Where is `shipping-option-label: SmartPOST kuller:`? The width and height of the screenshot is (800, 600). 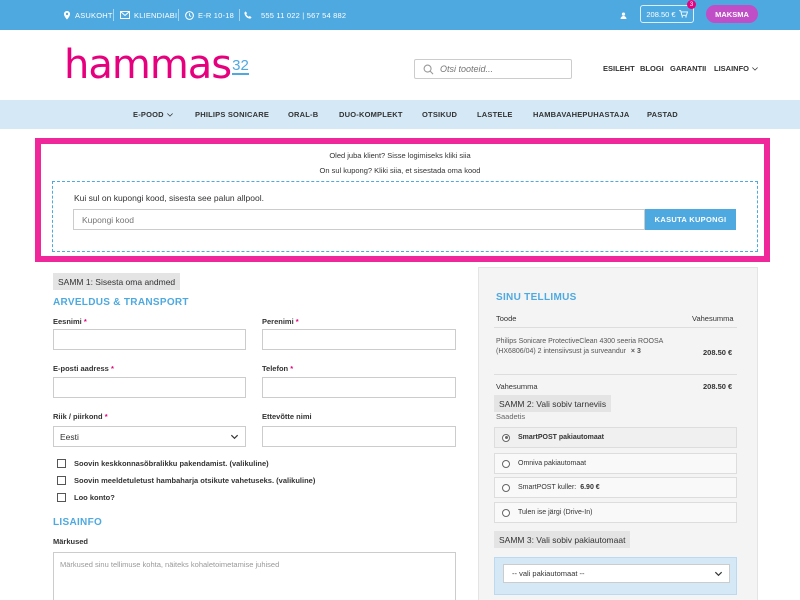 shipping-option-label: SmartPOST kuller: is located at coordinates (547, 487).